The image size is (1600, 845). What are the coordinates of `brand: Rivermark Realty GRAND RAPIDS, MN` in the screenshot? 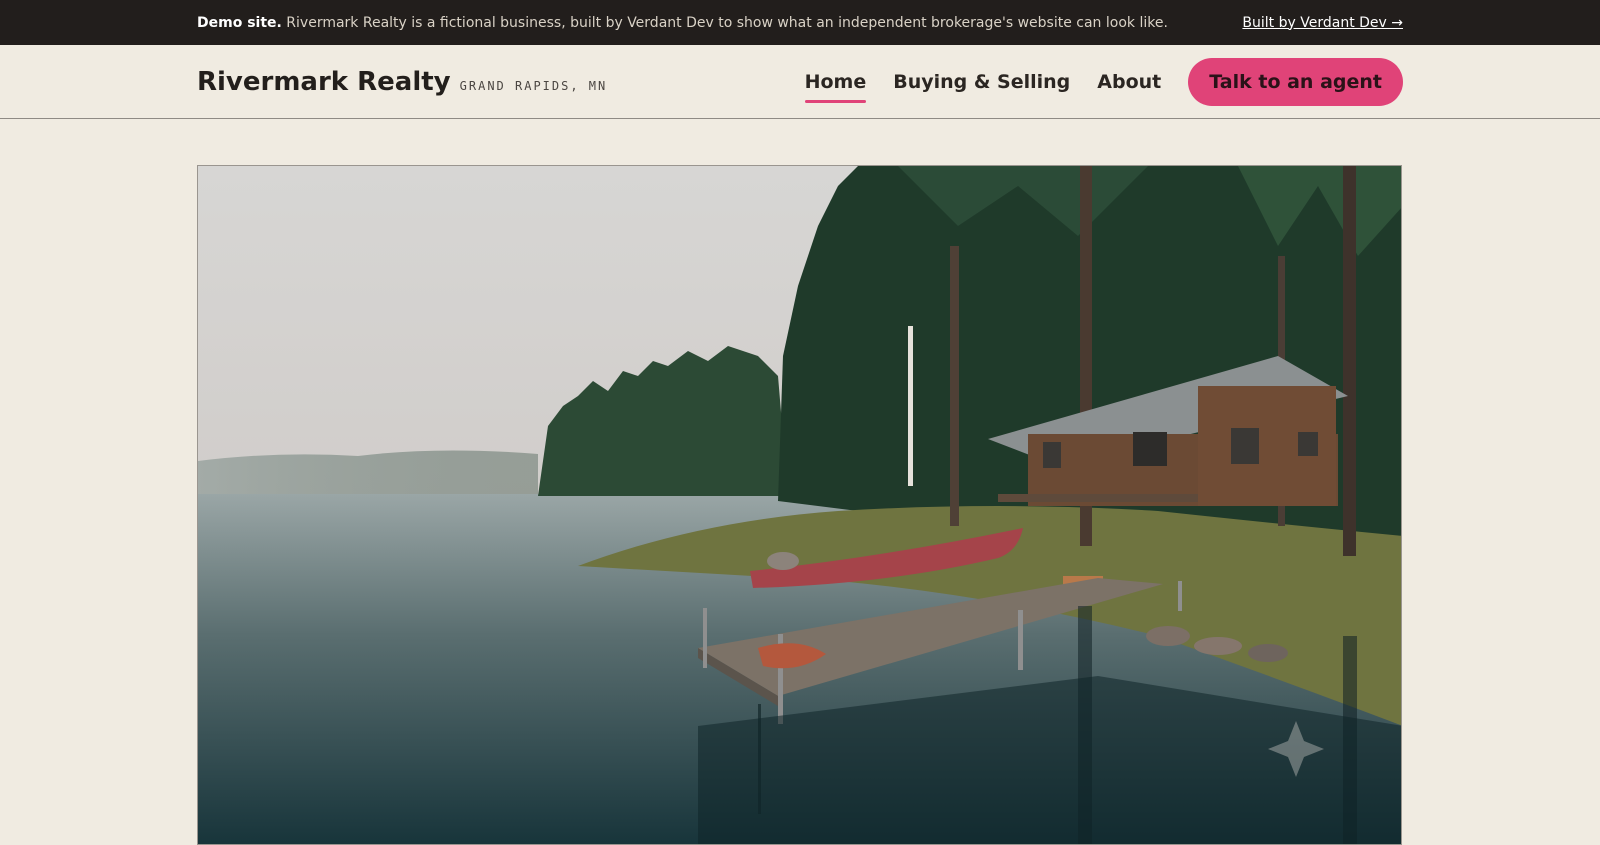 It's located at (402, 82).